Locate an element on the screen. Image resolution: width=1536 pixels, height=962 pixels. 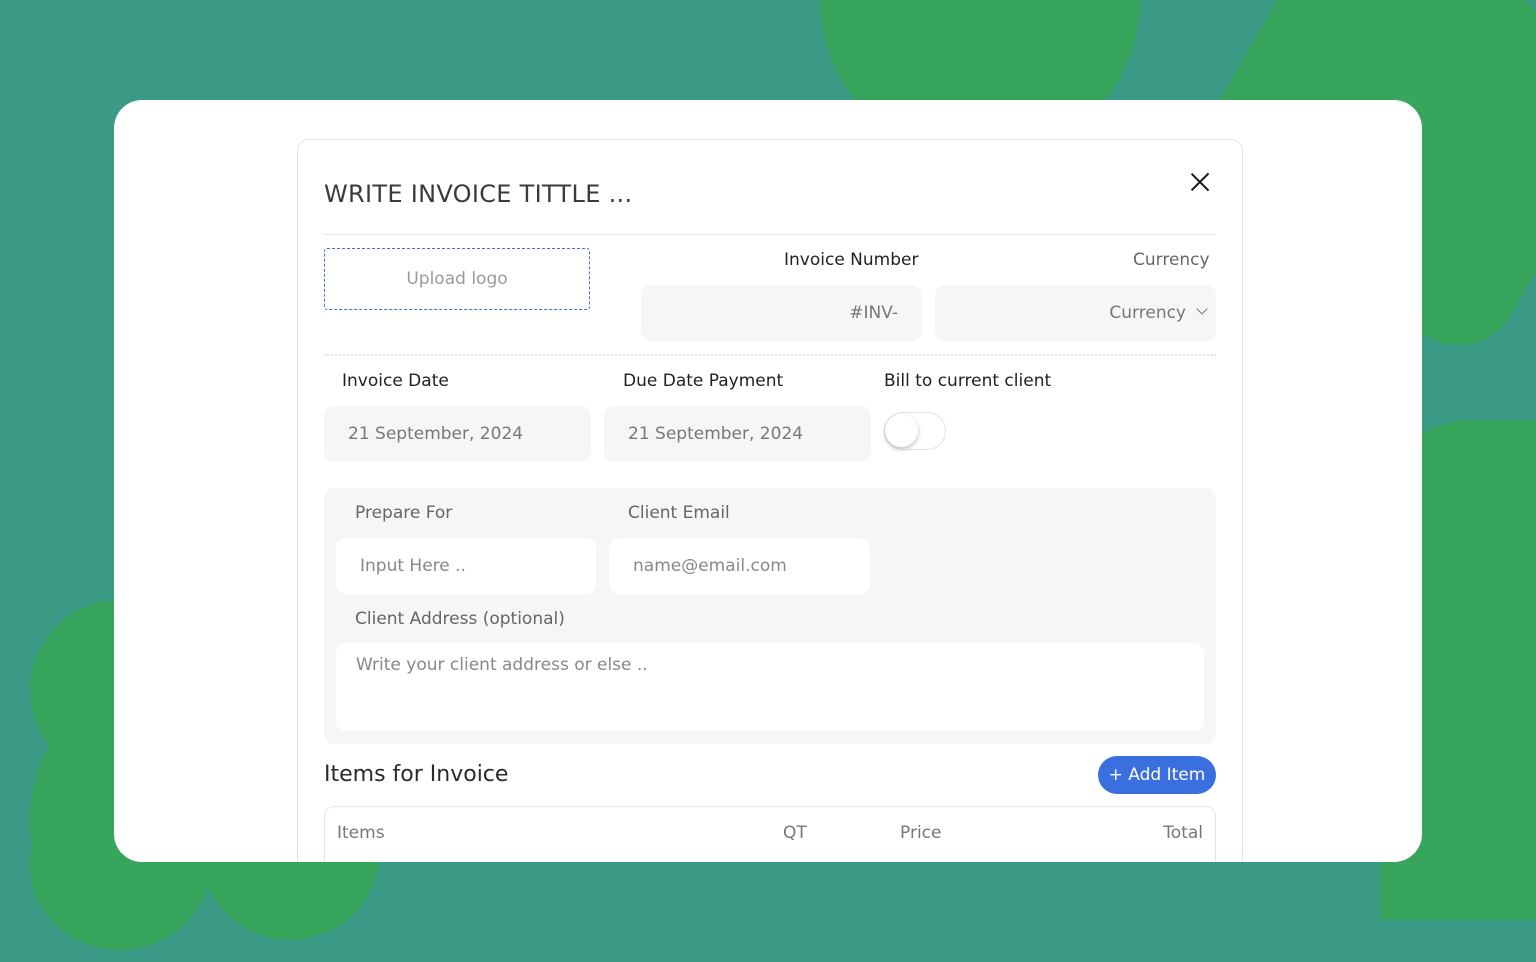
toggle-knob is located at coordinates (901, 430).